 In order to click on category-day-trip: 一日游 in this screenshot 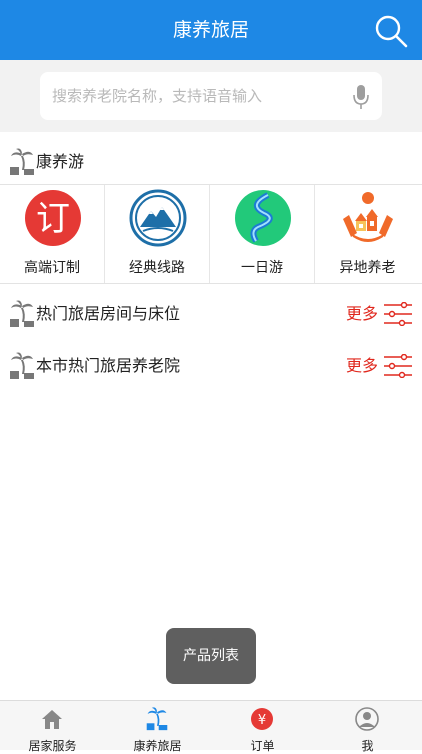, I will do `click(262, 234)`.